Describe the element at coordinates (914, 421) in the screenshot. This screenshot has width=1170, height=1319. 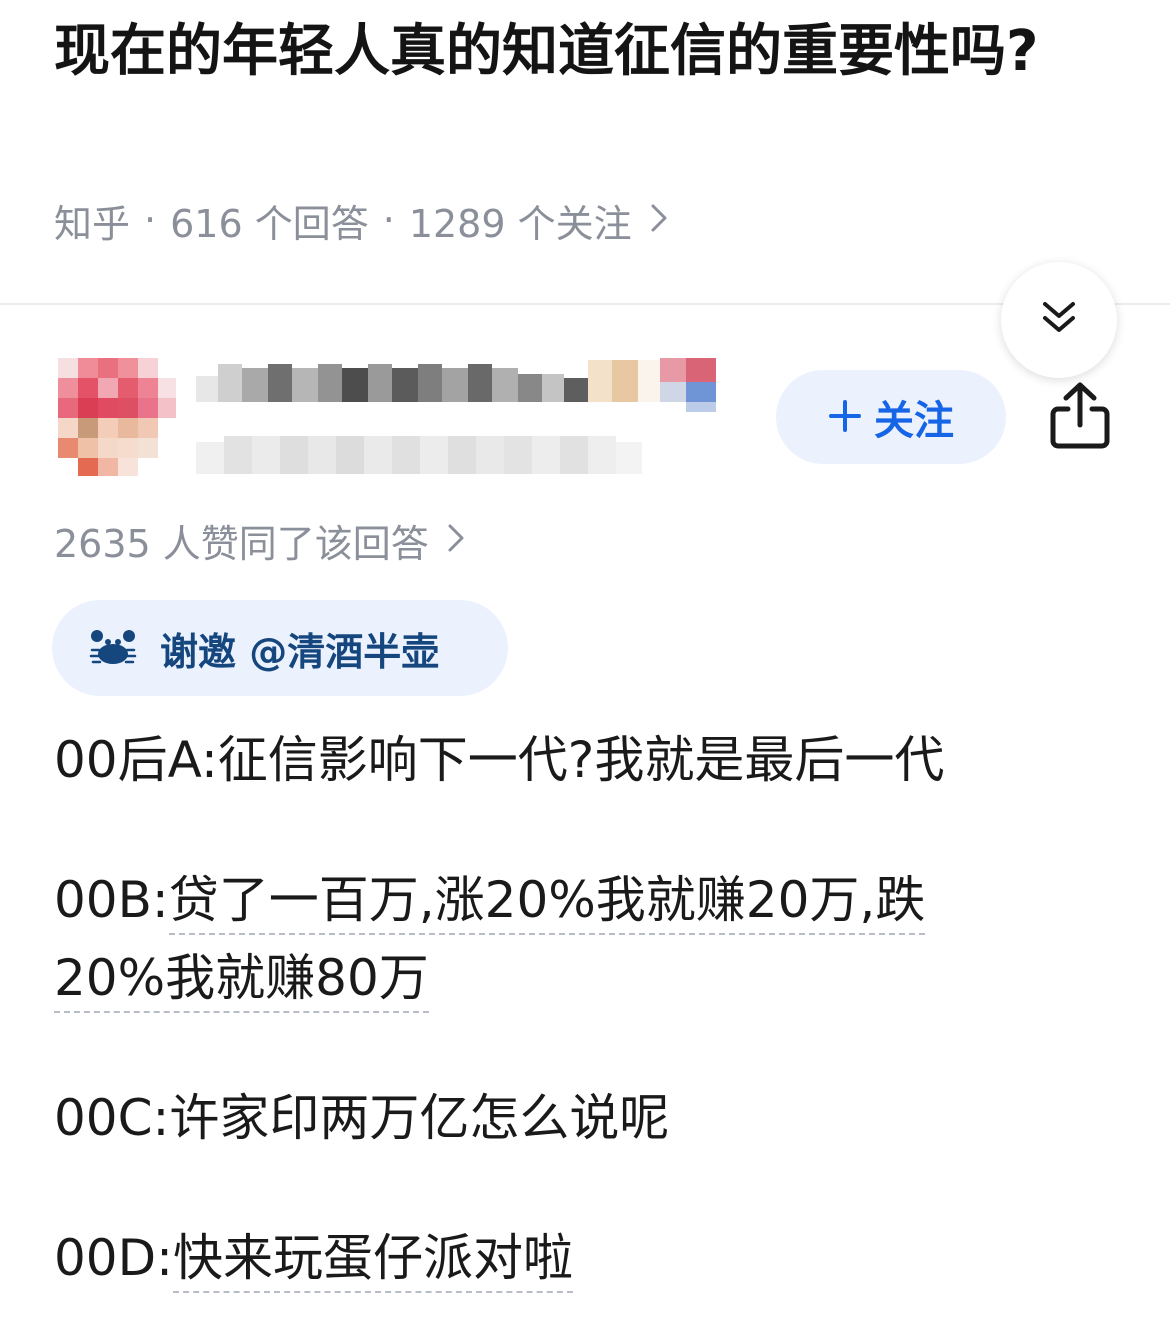
I see `follow-label: 关注` at that location.